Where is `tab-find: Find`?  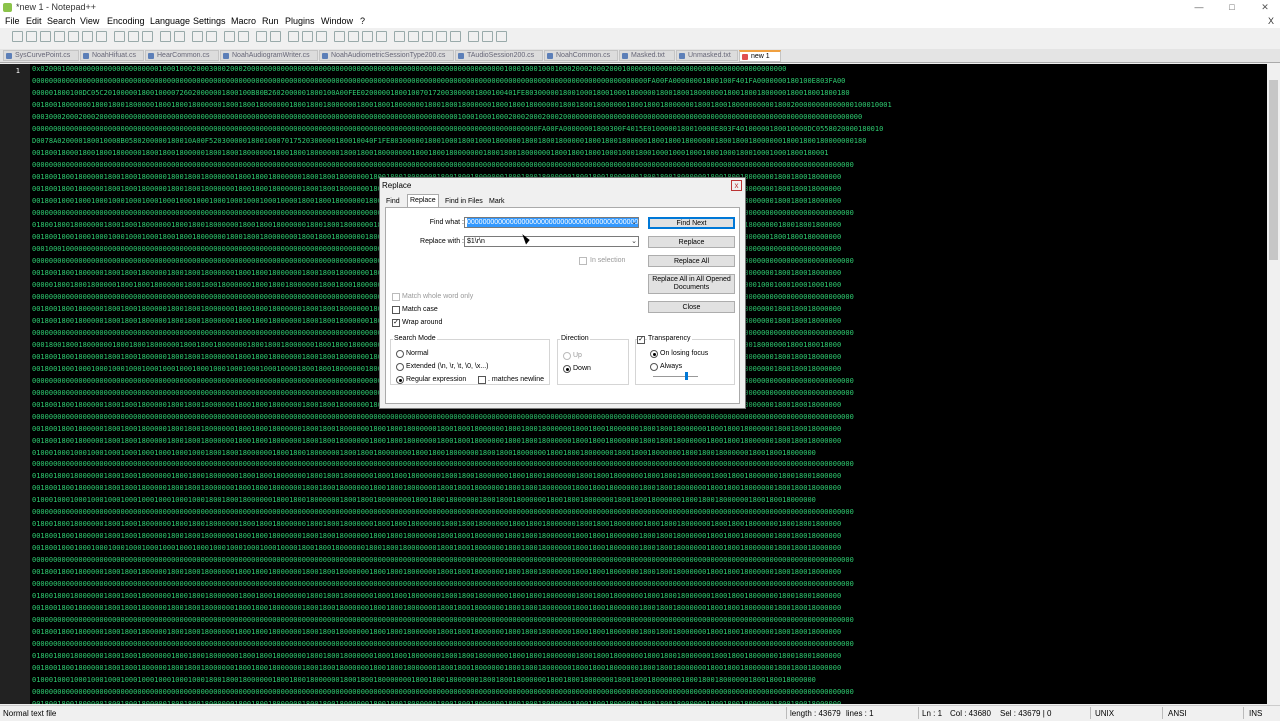 tab-find: Find is located at coordinates (393, 201).